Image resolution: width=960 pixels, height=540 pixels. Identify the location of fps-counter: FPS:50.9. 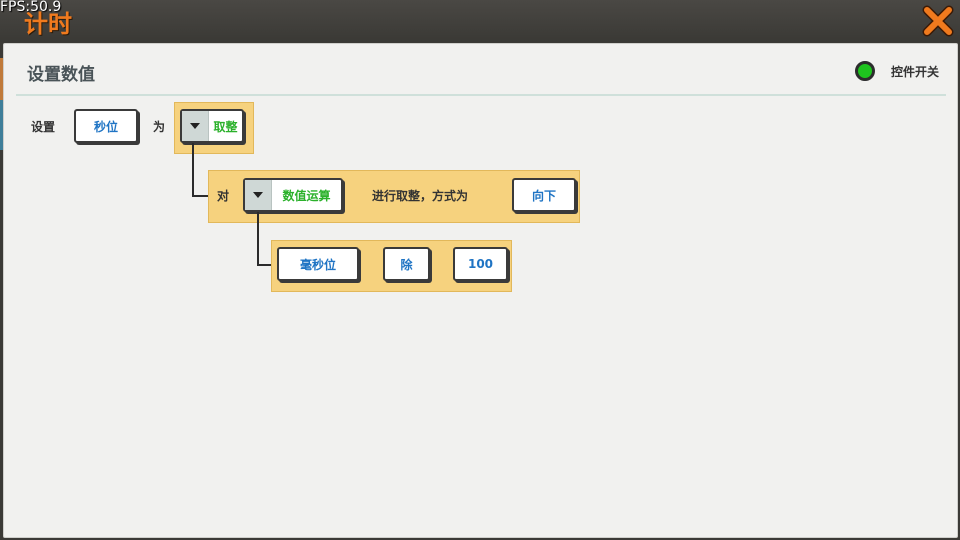
(31, 7).